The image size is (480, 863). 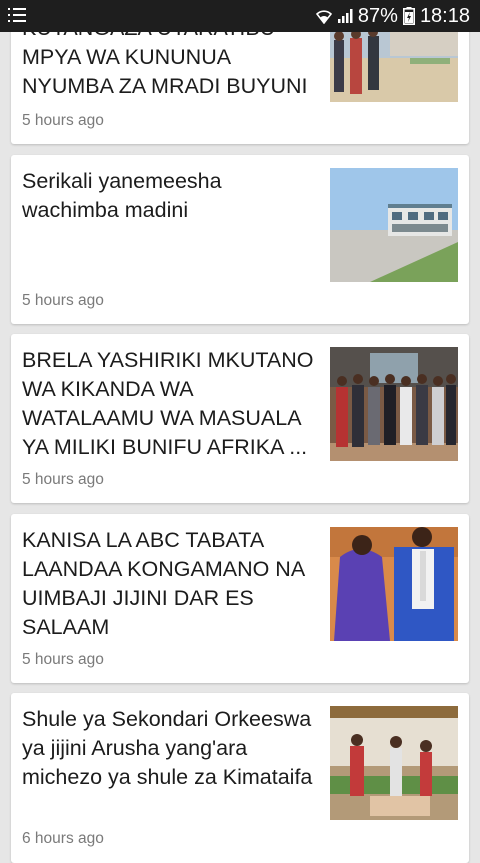 What do you see at coordinates (122, 195) in the screenshot?
I see `news-title: Serikali yanemeesha wachimba madini` at bounding box center [122, 195].